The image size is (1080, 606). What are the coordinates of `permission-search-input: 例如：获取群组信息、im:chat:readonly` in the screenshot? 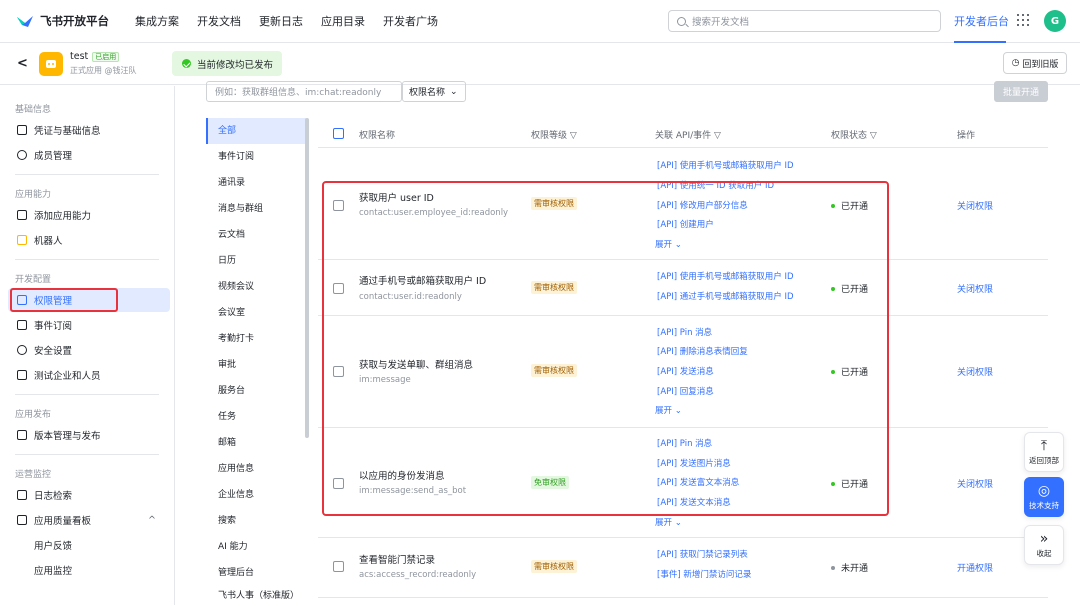 It's located at (304, 91).